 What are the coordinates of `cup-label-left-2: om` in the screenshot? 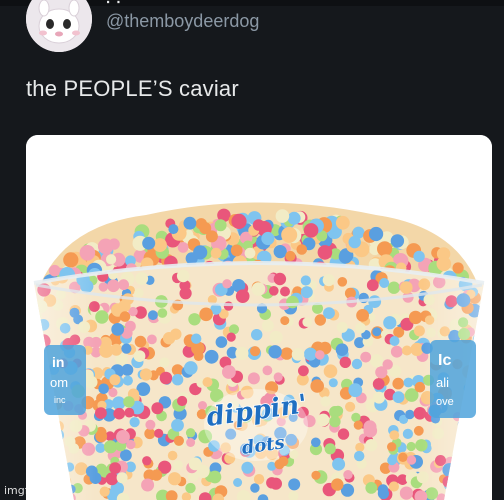 It's located at (59, 382).